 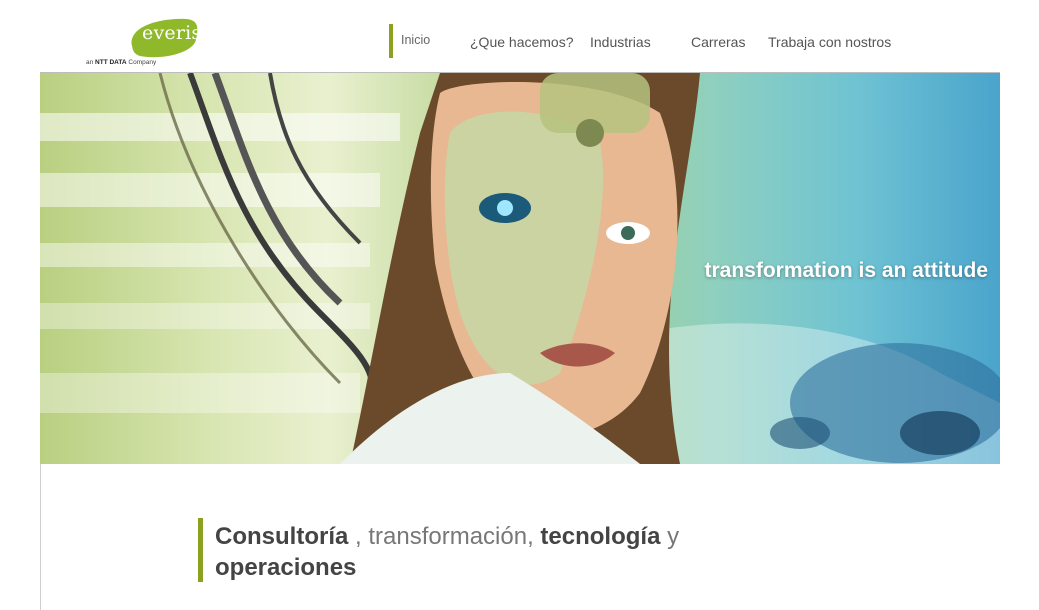 I want to click on everis-logo: everis an NTT DATA Company, so click(x=141, y=41).